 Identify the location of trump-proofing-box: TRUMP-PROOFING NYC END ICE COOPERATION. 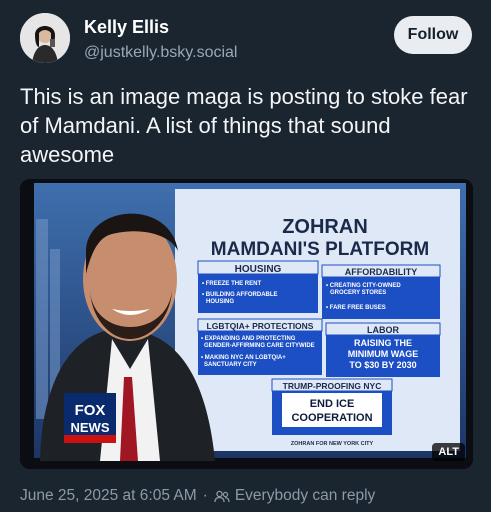
(332, 406).